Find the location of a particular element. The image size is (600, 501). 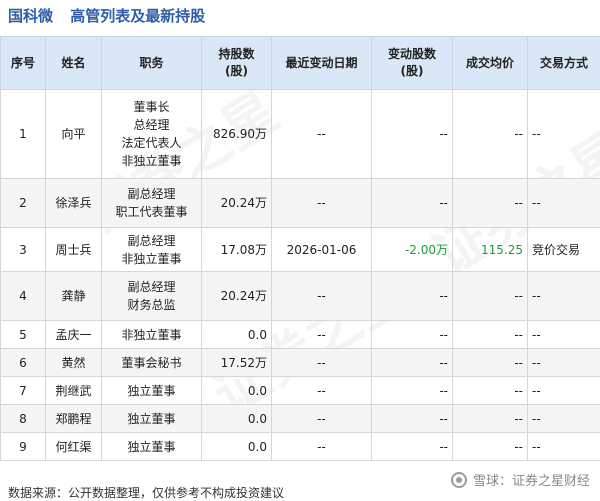

cell-date: 2026-01-06 is located at coordinates (321, 249).